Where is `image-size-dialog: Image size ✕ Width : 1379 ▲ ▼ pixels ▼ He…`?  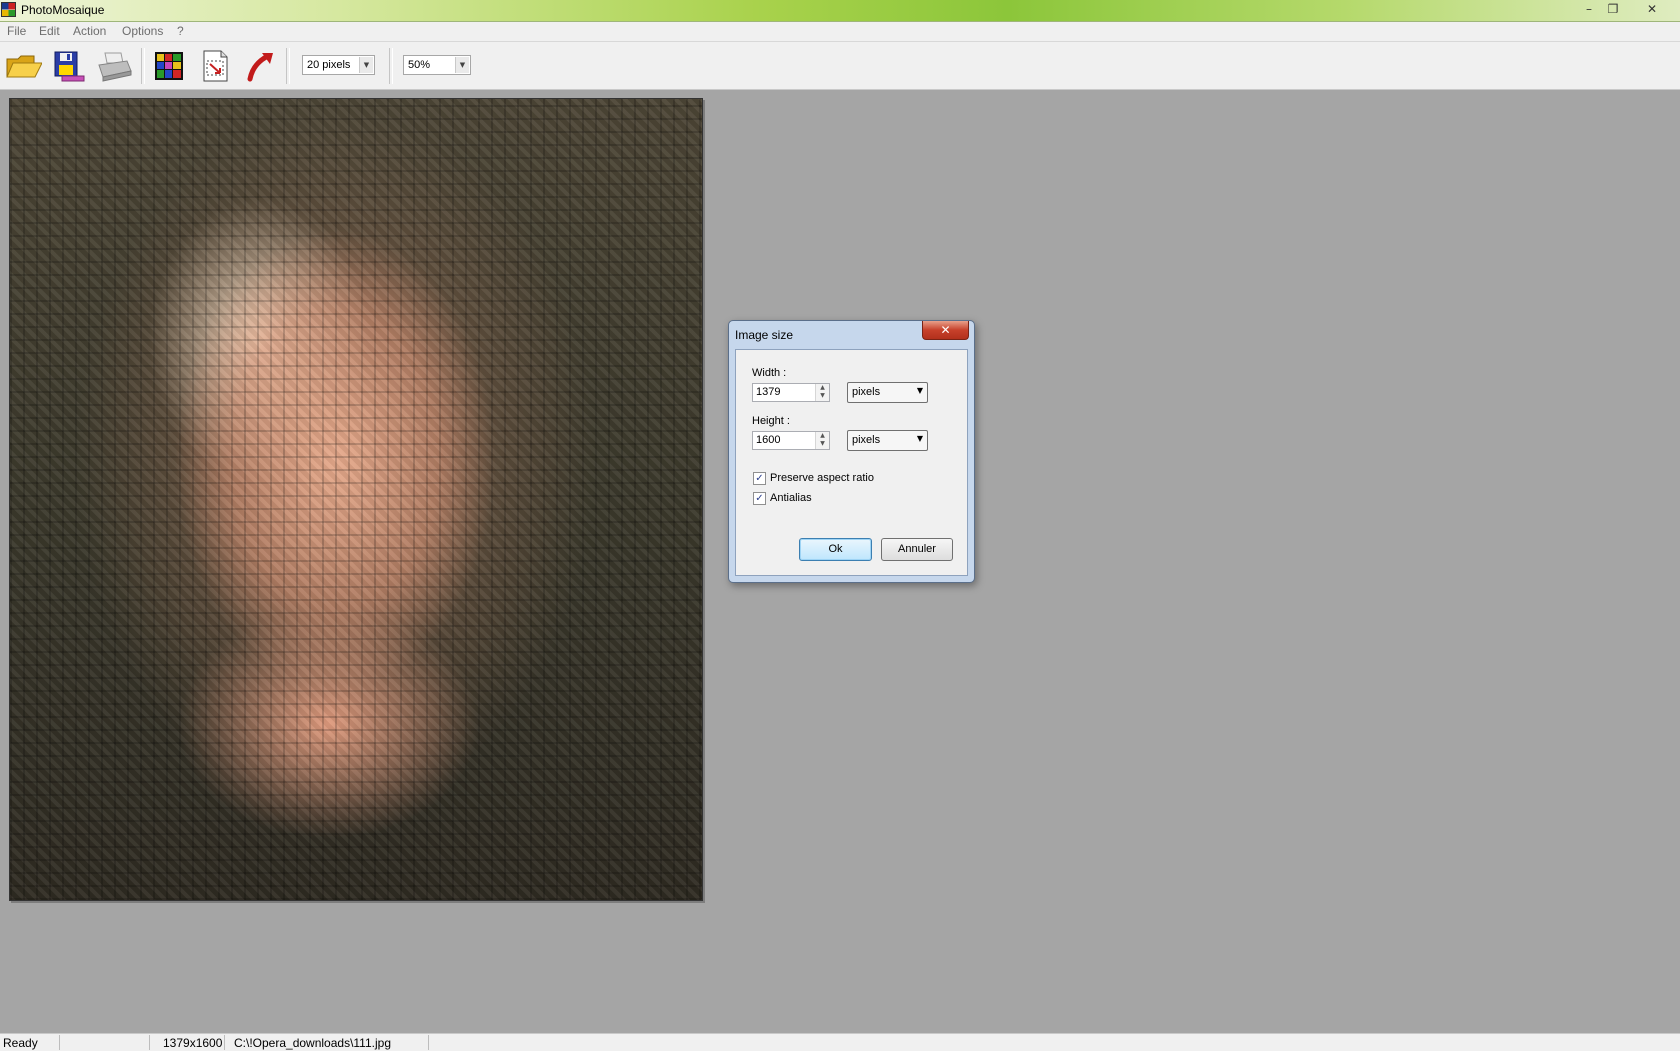 image-size-dialog: Image size ✕ Width : 1379 ▲ ▼ pixels ▼ He… is located at coordinates (851, 451).